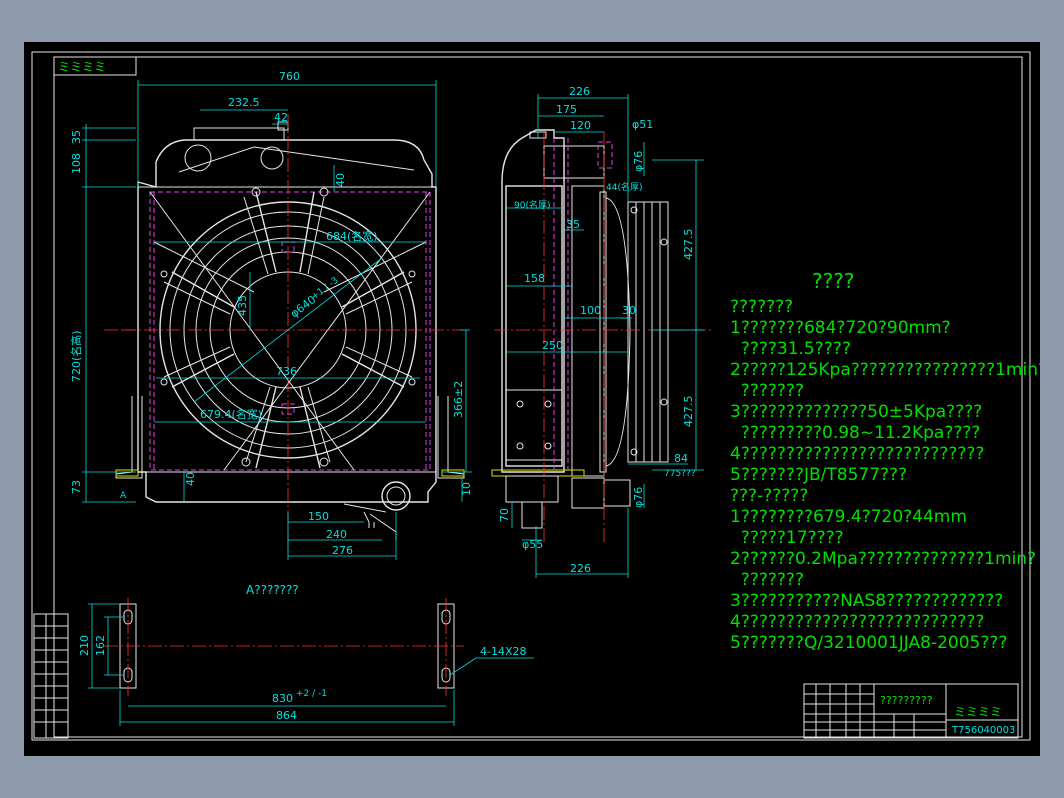  I want to click on note-line: 2?????125Kpa????????????????1min?, so click(885, 370).